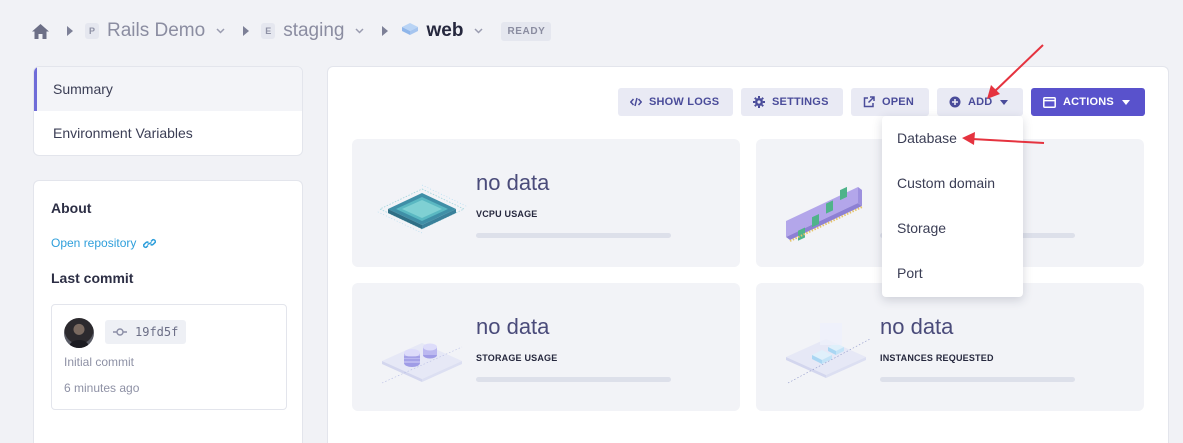 This screenshot has width=1183, height=443. What do you see at coordinates (1049, 102) in the screenshot?
I see `window-icon` at bounding box center [1049, 102].